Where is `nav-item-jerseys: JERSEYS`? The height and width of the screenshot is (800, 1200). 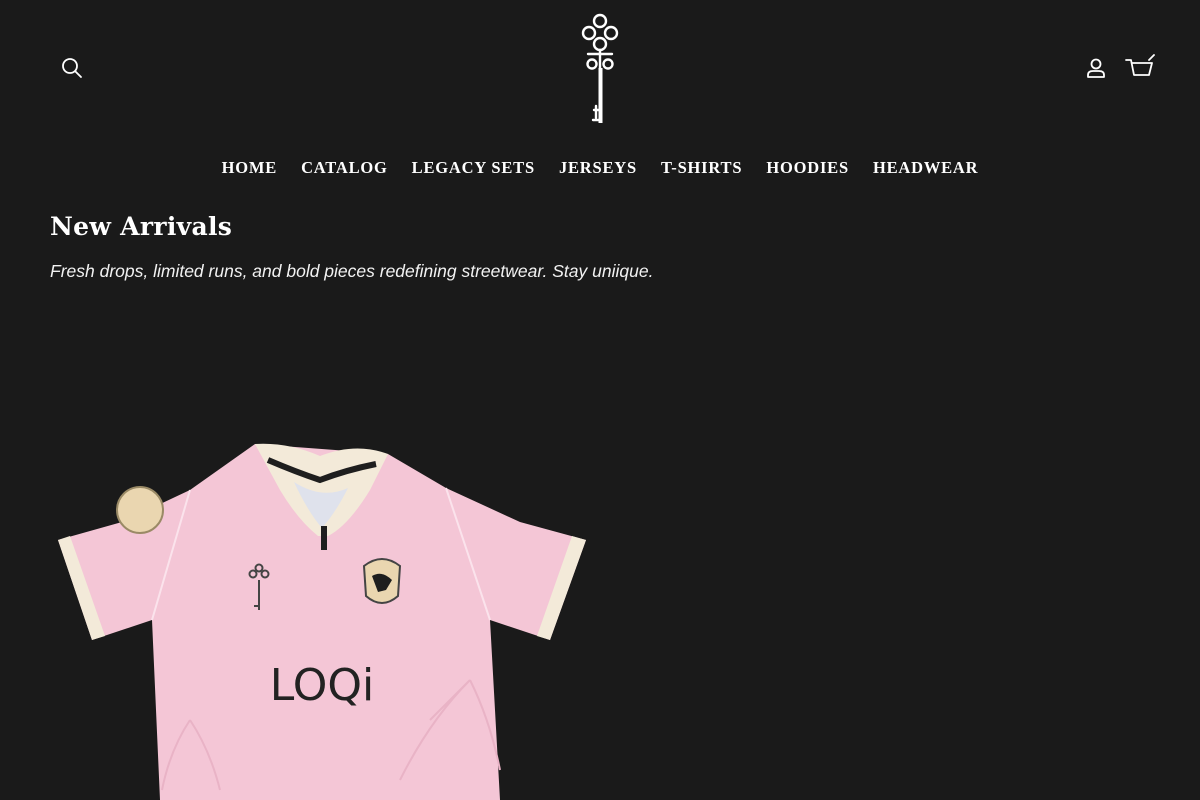
nav-item-jerseys: JERSEYS is located at coordinates (598, 168).